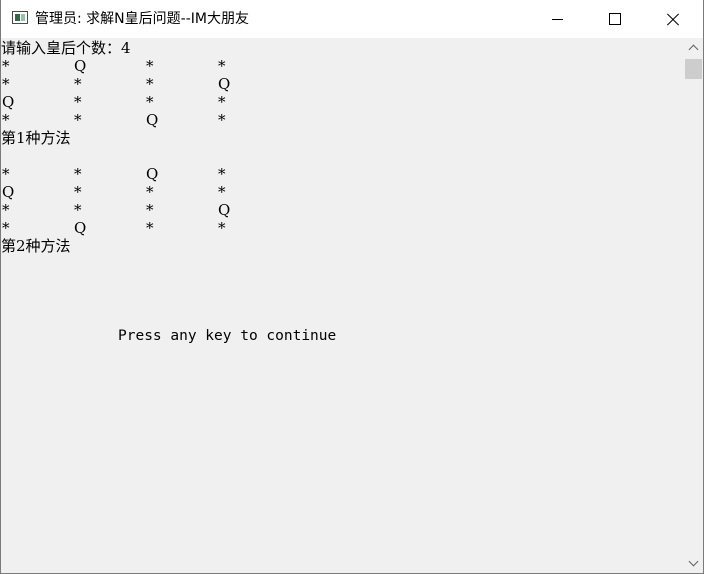  What do you see at coordinates (693, 69) in the screenshot?
I see `scroll-thumb` at bounding box center [693, 69].